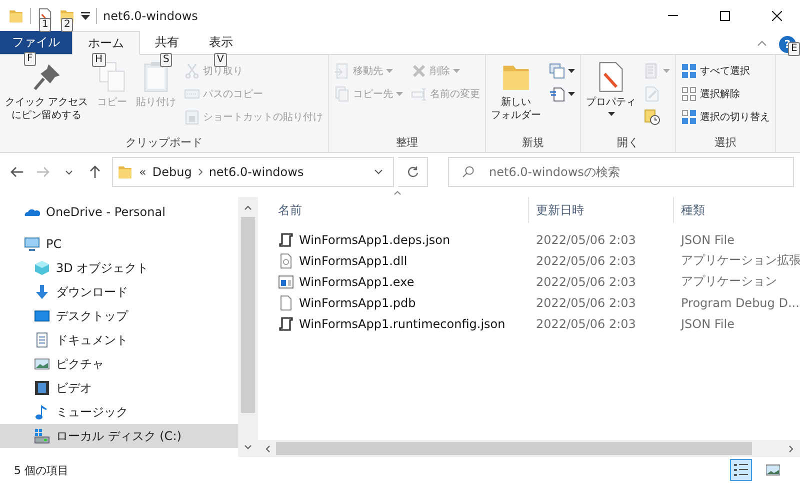  Describe the element at coordinates (621, 172) in the screenshot. I see `search-field: net6.0-windowsの検索` at that location.